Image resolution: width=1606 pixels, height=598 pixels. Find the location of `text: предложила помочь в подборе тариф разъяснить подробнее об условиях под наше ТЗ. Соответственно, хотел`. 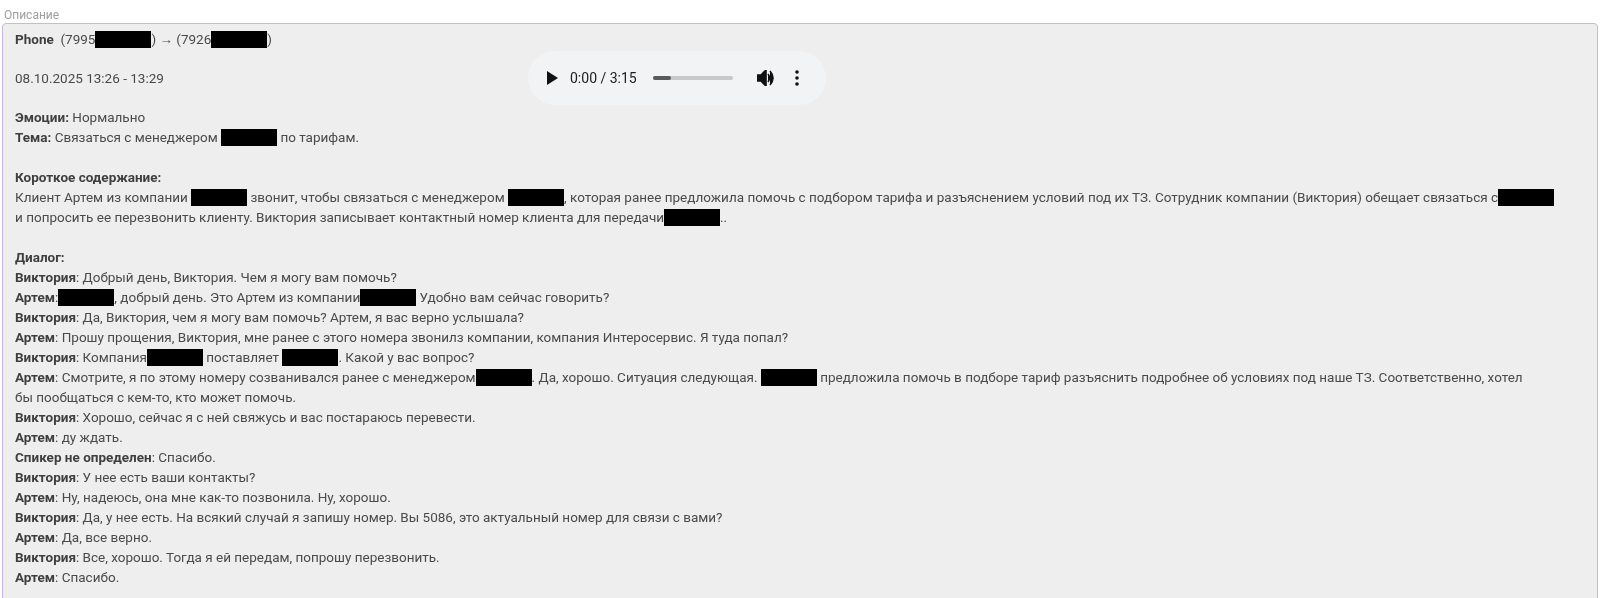

text: предложила помочь в подборе тариф разъяснить подробнее об условиях под наше ТЗ. Соответственно, хотел is located at coordinates (1171, 377).